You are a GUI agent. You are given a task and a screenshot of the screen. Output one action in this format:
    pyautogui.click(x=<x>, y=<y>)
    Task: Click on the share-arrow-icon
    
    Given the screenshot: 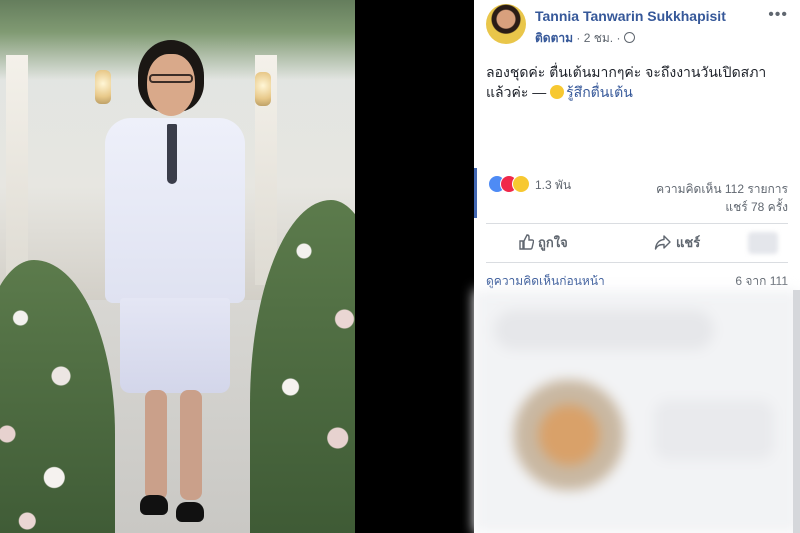 What is the action you would take?
    pyautogui.click(x=662, y=242)
    